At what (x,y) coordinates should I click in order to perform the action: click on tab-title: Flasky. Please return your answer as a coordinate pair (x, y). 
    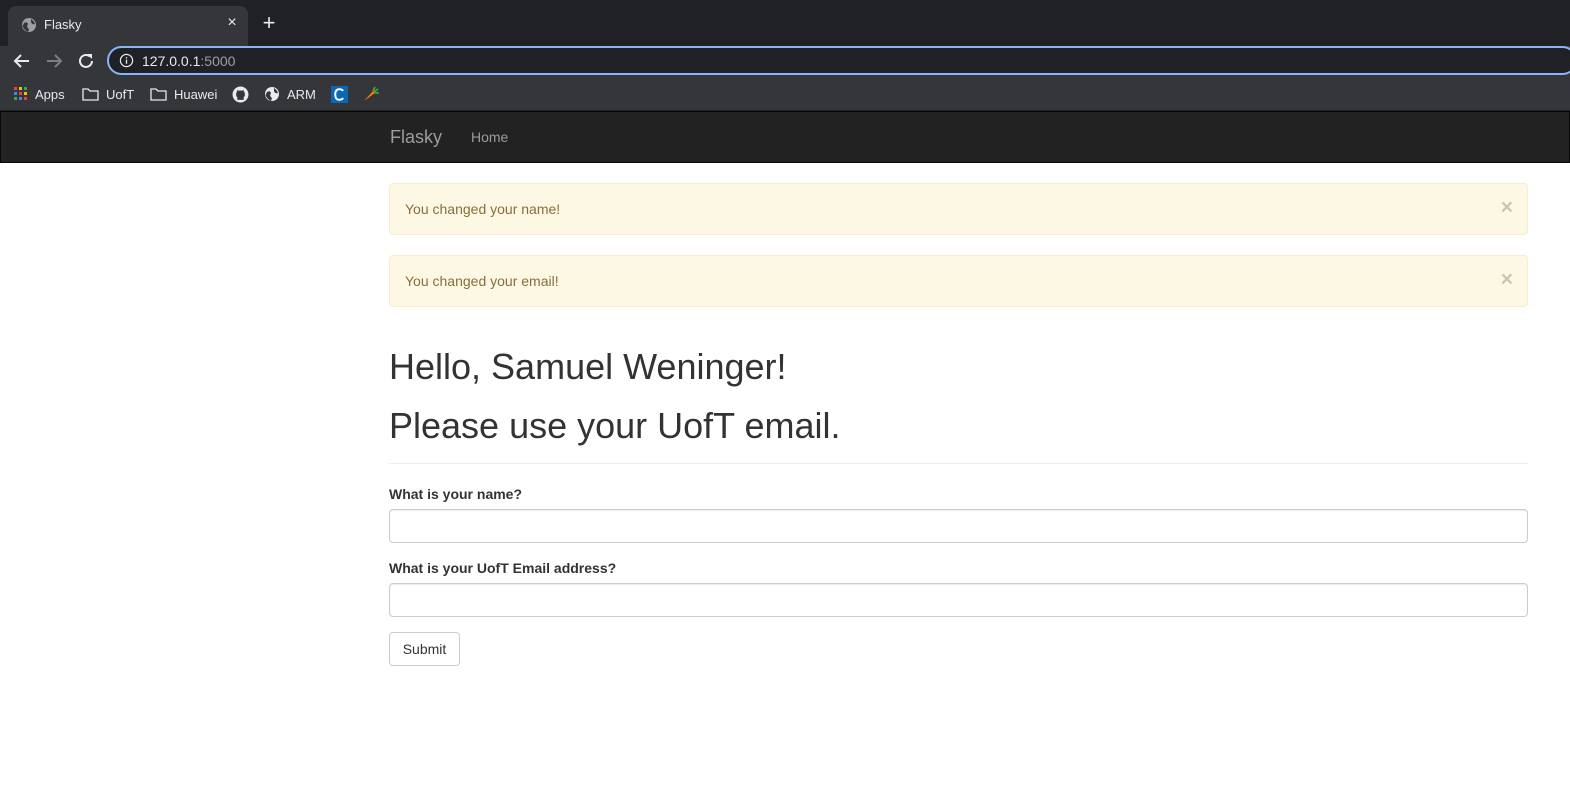
    Looking at the image, I should click on (63, 24).